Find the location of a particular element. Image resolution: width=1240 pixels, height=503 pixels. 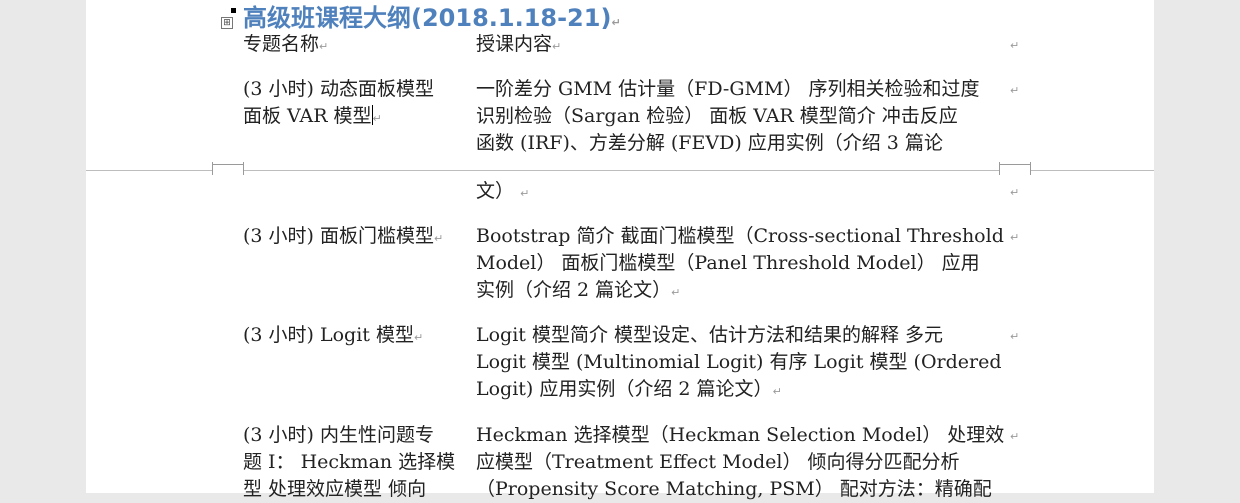

row3-content-line3-text: Logit) 应用实例（介绍 2 篇论文） is located at coordinates (624, 389).